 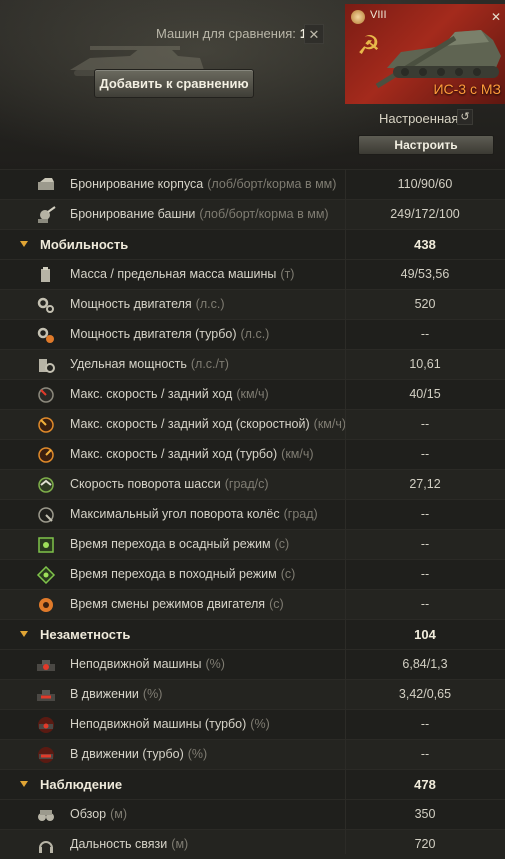 What do you see at coordinates (425, 814) in the screenshot?
I see `stat-value: 350` at bounding box center [425, 814].